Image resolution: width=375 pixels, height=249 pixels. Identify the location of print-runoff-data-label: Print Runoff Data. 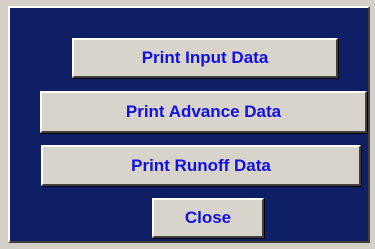
(201, 165).